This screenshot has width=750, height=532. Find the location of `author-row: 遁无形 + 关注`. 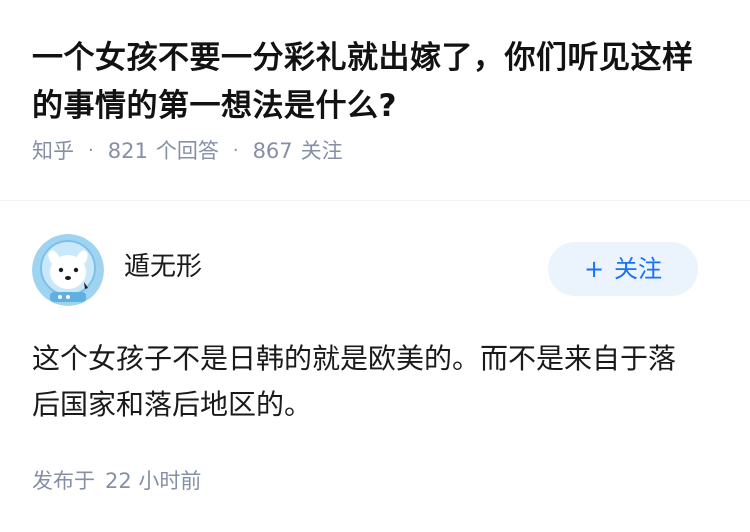

author-row: 遁无形 + 关注 is located at coordinates (375, 270).